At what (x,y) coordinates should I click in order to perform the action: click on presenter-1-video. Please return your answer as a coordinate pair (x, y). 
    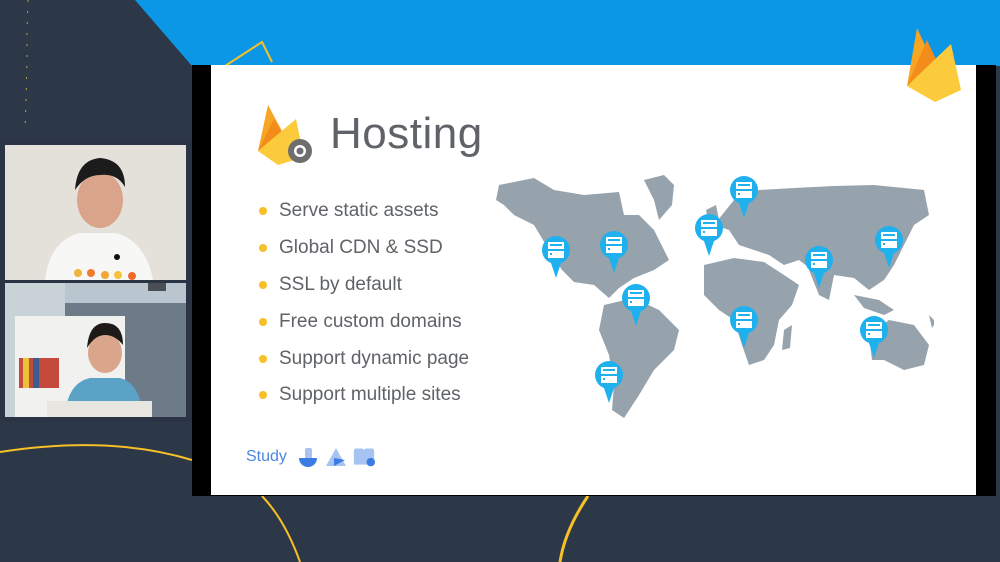
    Looking at the image, I should click on (95, 212).